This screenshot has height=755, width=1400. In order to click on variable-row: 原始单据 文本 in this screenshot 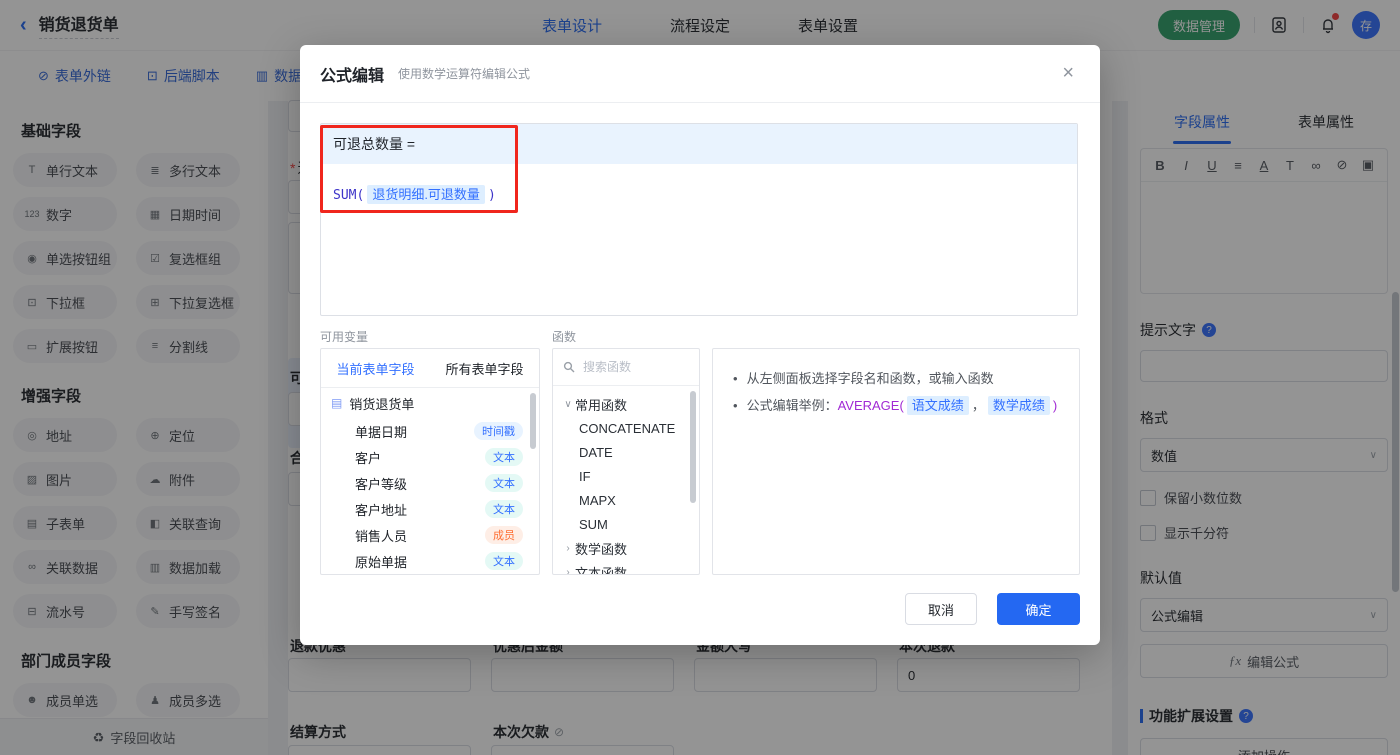, I will do `click(430, 561)`.